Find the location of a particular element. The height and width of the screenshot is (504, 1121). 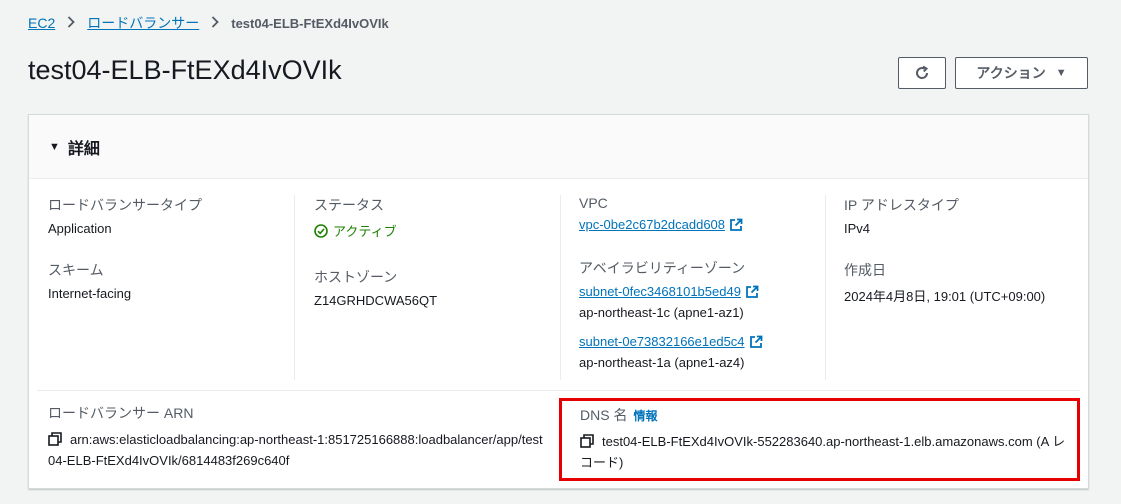

subnet-link-2: subnet-0e73832166e1ed5c4 is located at coordinates (671, 341).